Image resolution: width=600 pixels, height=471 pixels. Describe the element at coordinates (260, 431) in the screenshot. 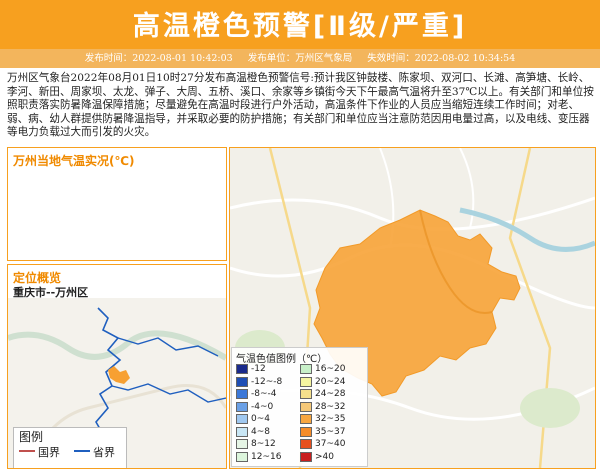

I see `legend-label: 4~8` at that location.